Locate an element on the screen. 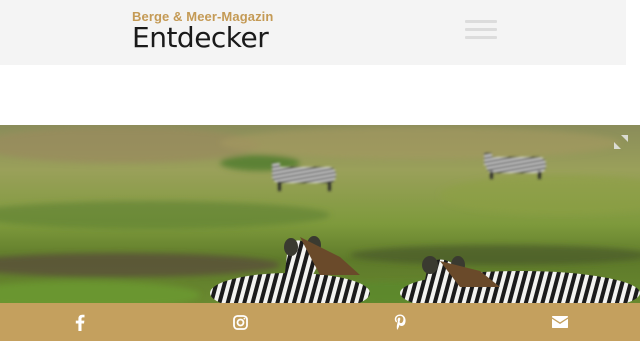 This screenshot has width=640, height=341. social-share-bar is located at coordinates (320, 322).